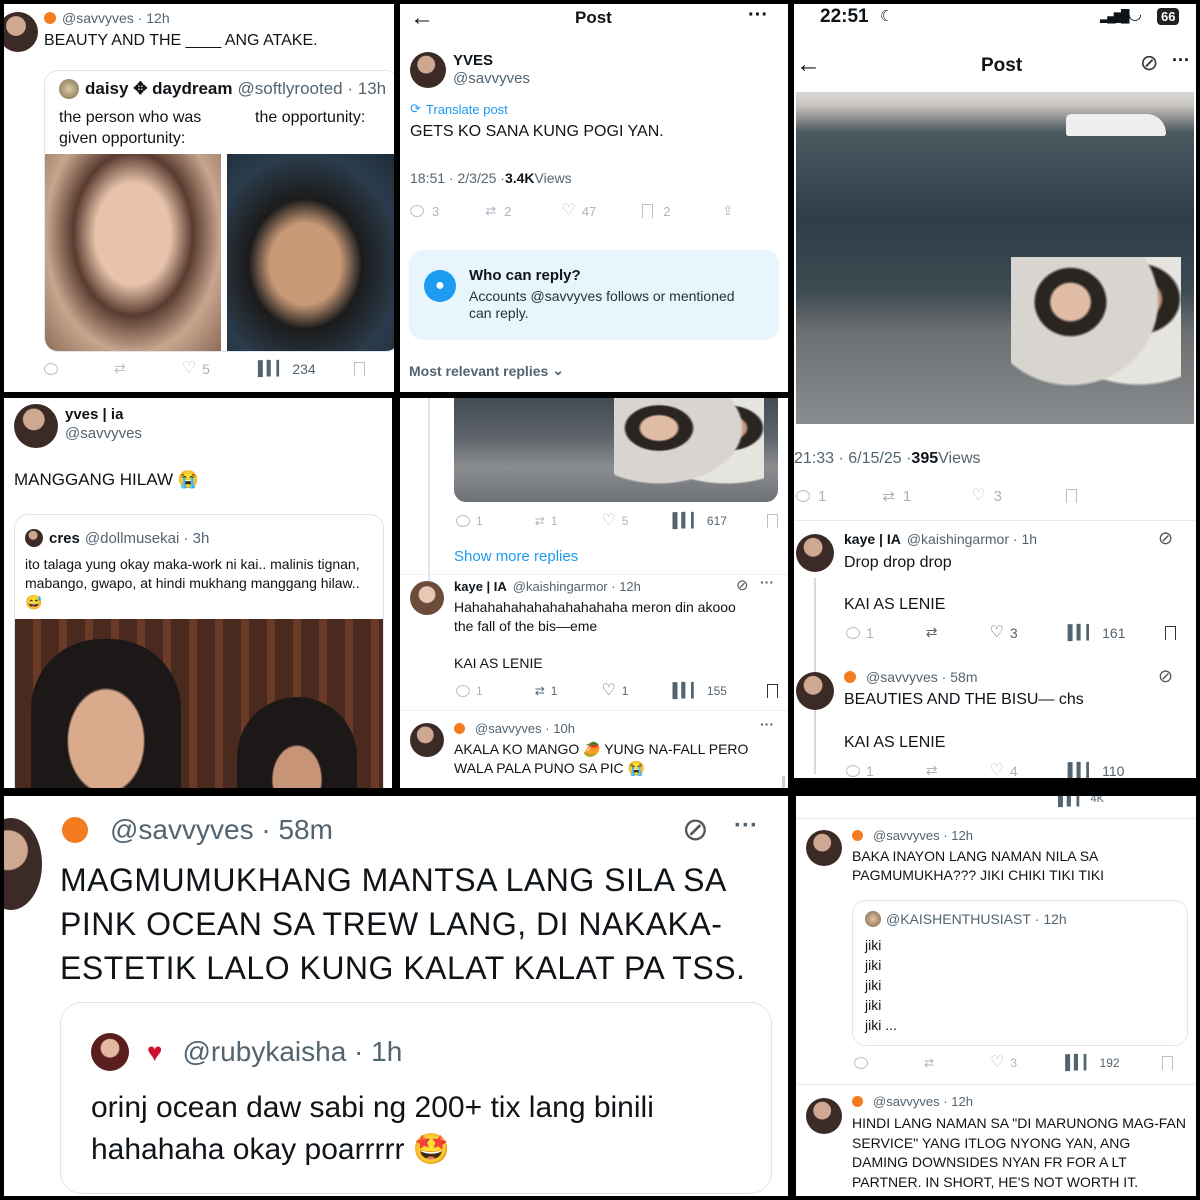 The width and height of the screenshot is (1200, 1200). What do you see at coordinates (1013, 770) in the screenshot?
I see `like-count: 4` at bounding box center [1013, 770].